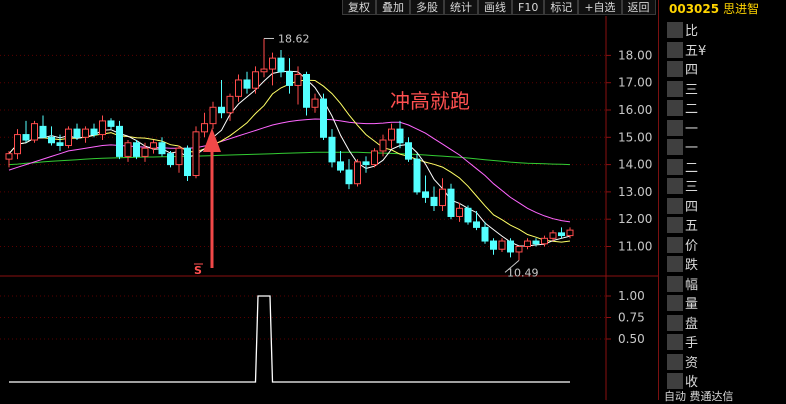 The height and width of the screenshot is (404, 786). What do you see at coordinates (631, 318) in the screenshot?
I see `indicator-tick-label-1: 0.75` at bounding box center [631, 318].